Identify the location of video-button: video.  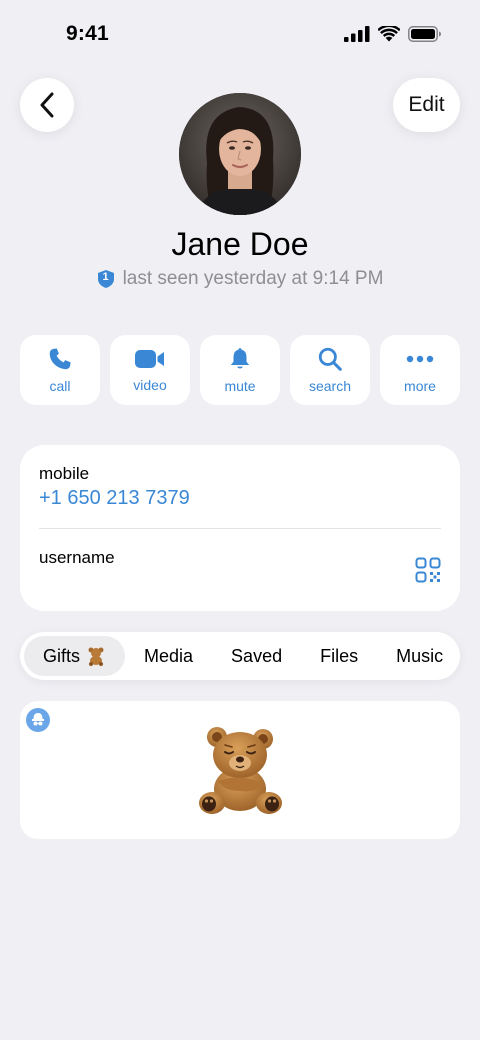
(150, 370).